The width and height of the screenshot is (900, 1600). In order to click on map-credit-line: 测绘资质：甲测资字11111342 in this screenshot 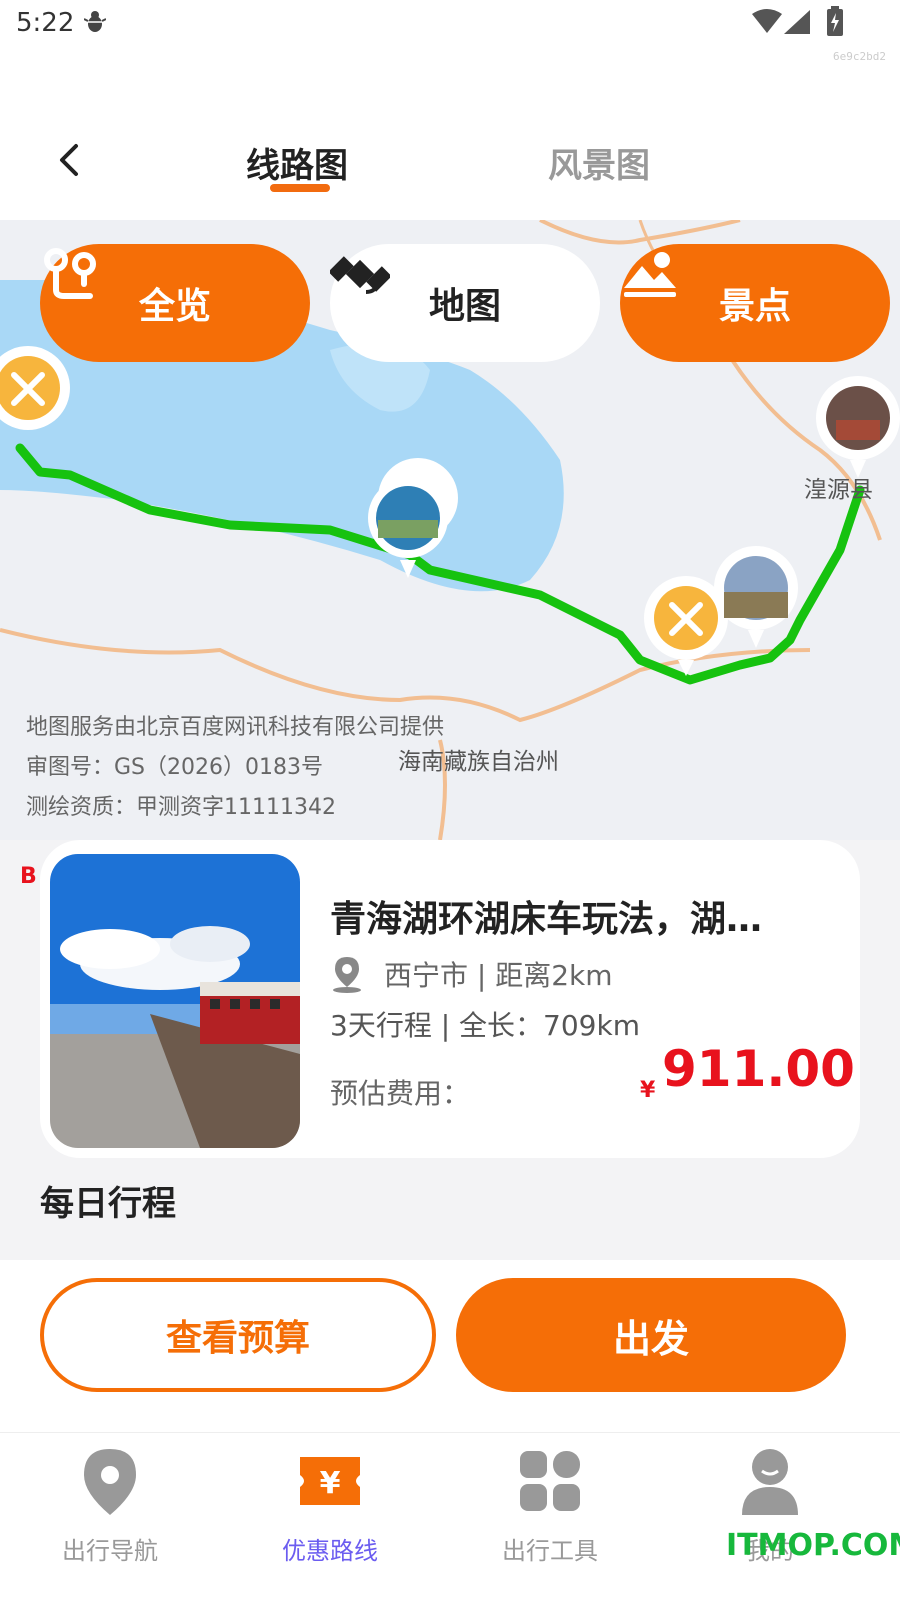, I will do `click(181, 807)`.